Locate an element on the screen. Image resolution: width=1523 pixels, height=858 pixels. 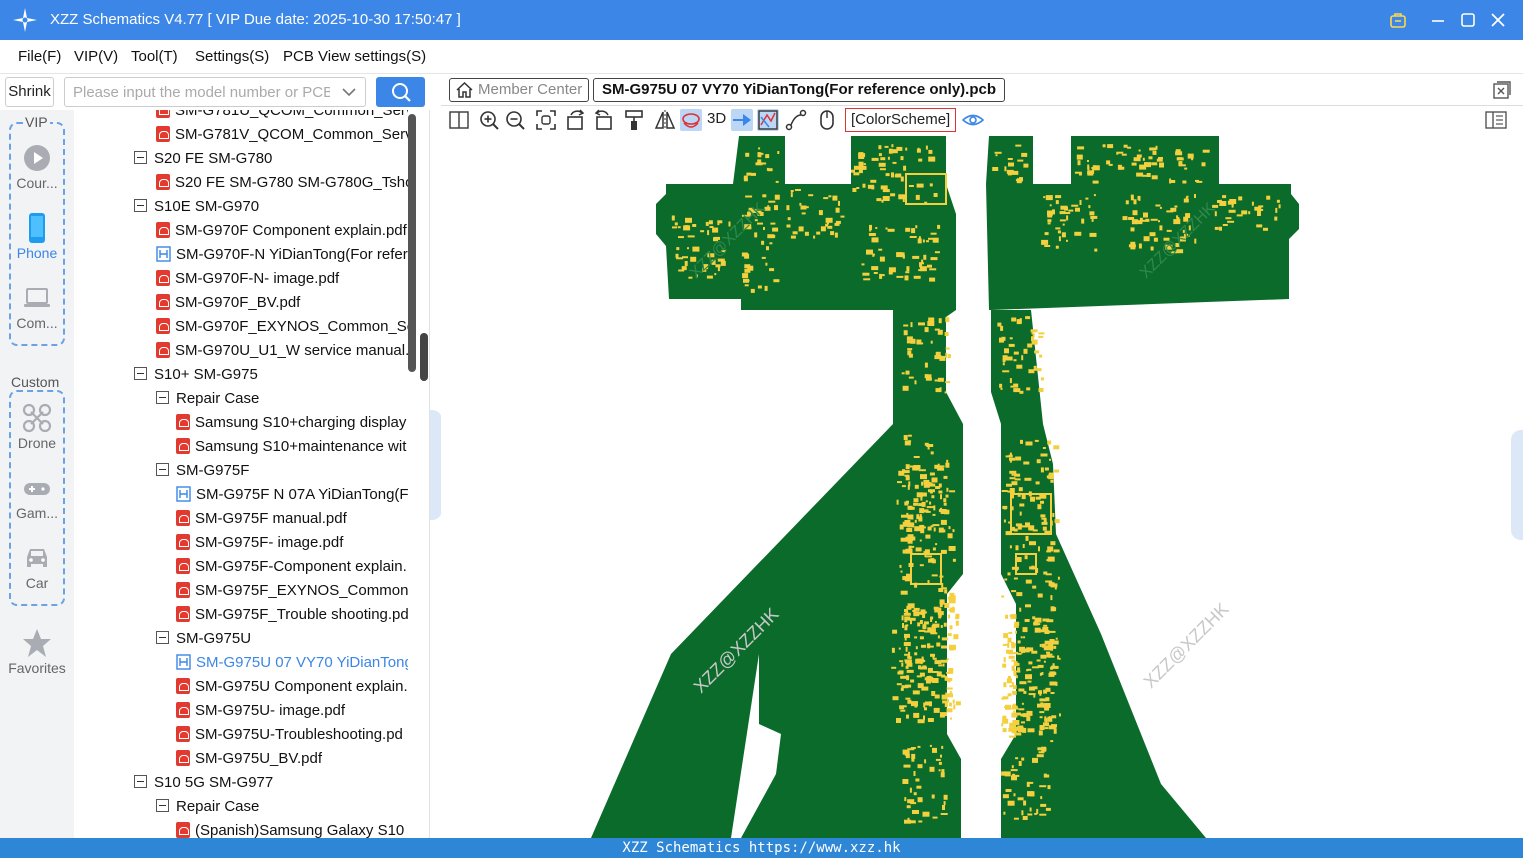
tree-folder: S10+ SM-G975 is located at coordinates (271, 376).